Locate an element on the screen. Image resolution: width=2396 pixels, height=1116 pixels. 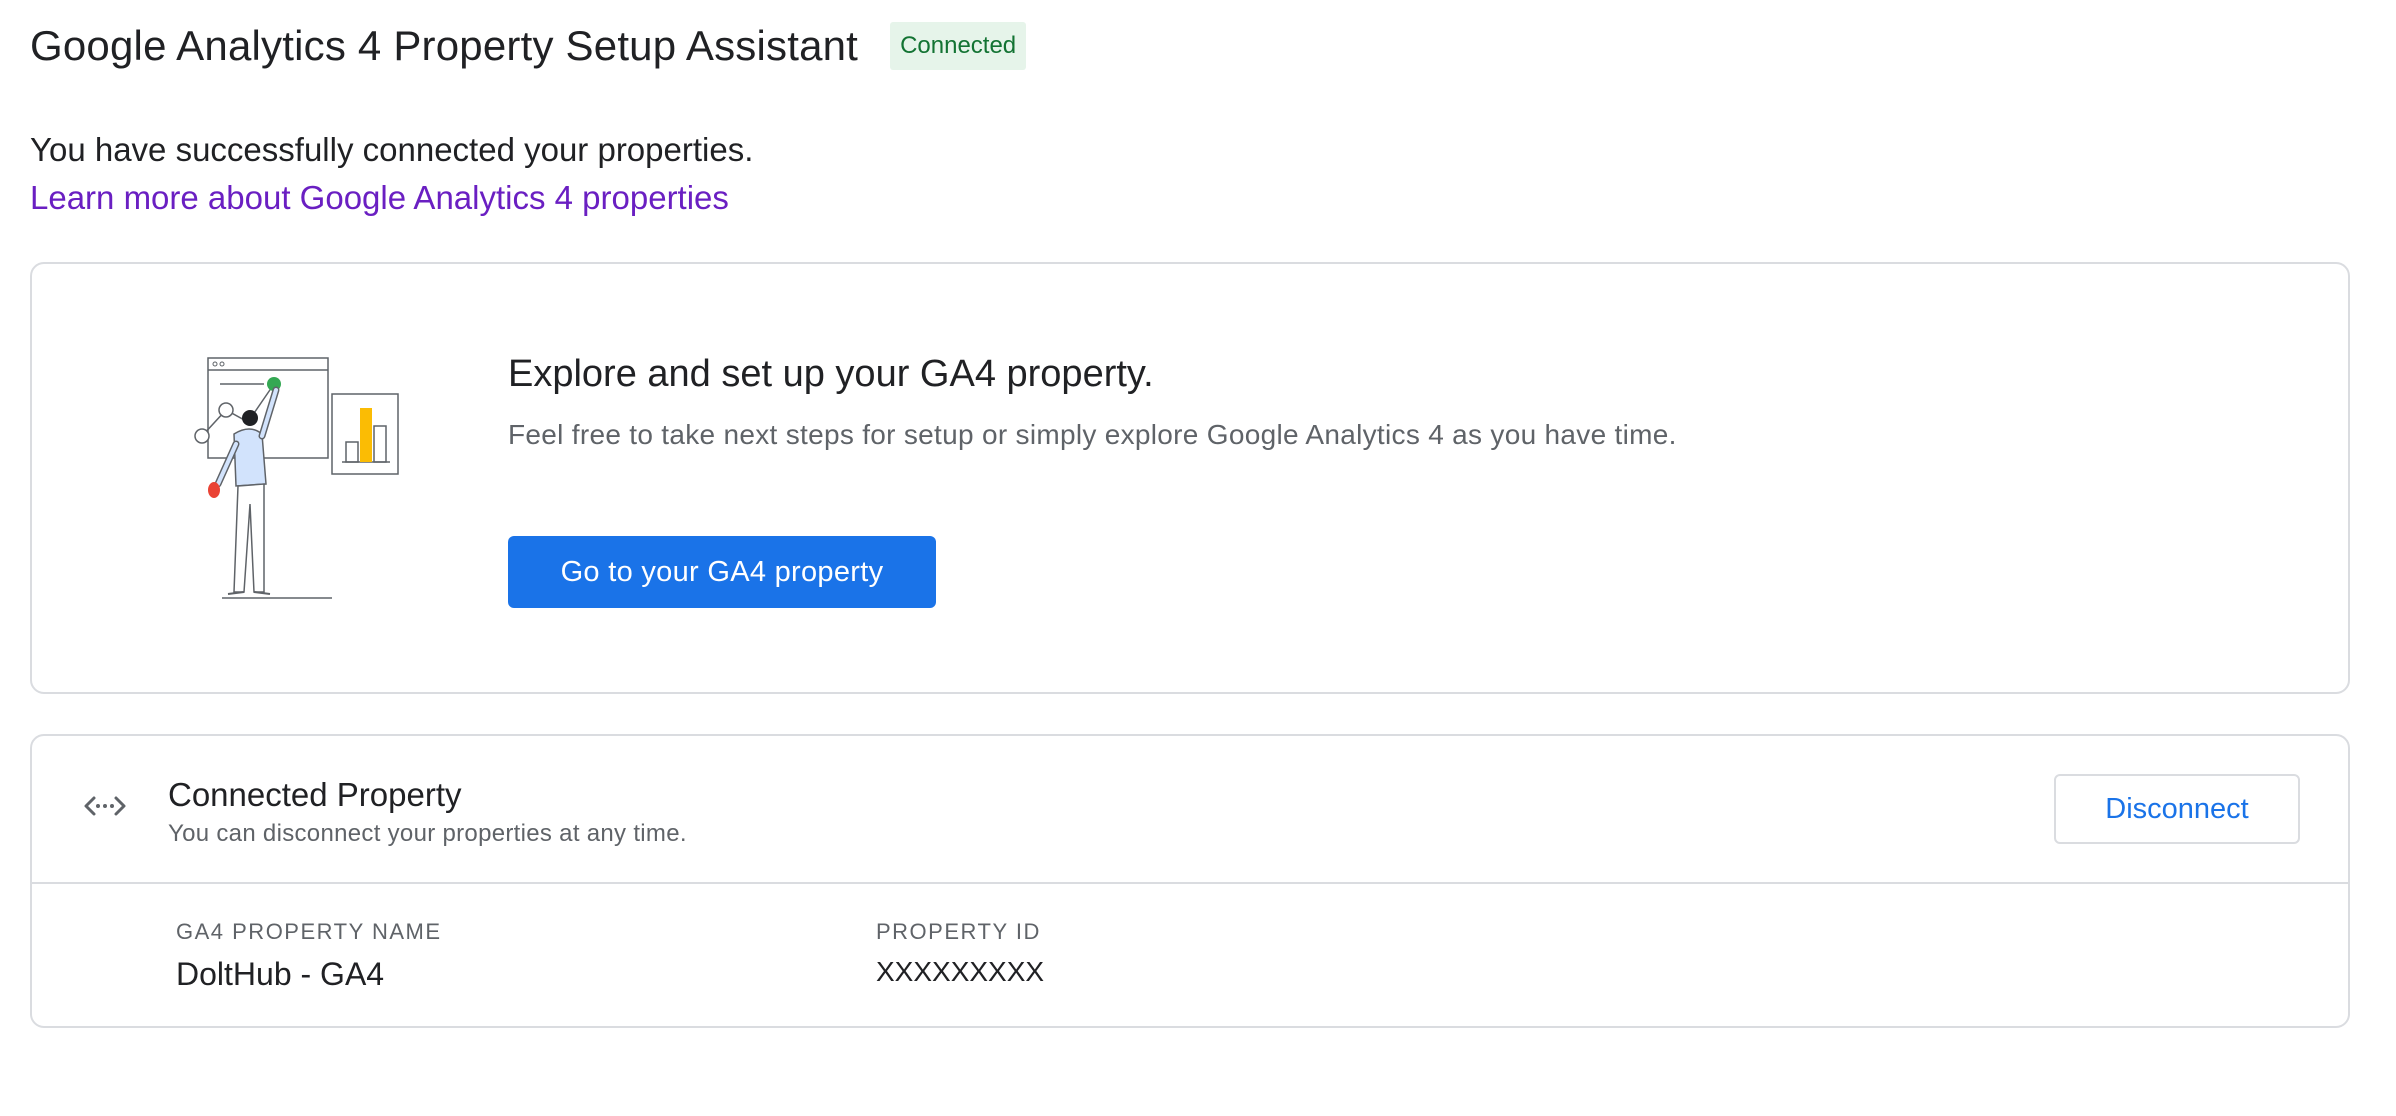
field-value: DoltHub - GA4 is located at coordinates (280, 974).